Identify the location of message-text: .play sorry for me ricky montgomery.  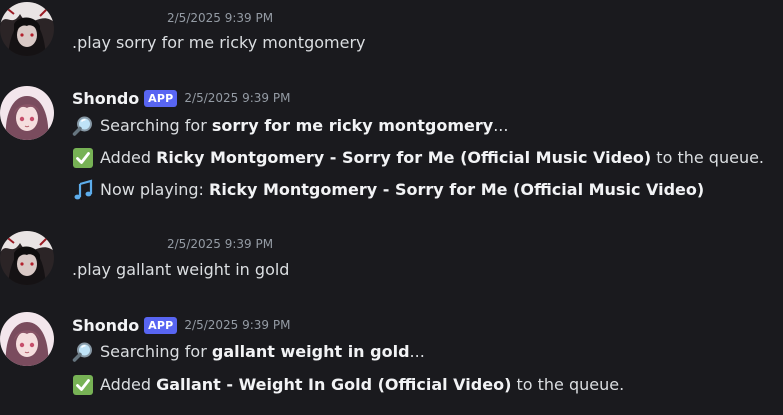
(219, 42).